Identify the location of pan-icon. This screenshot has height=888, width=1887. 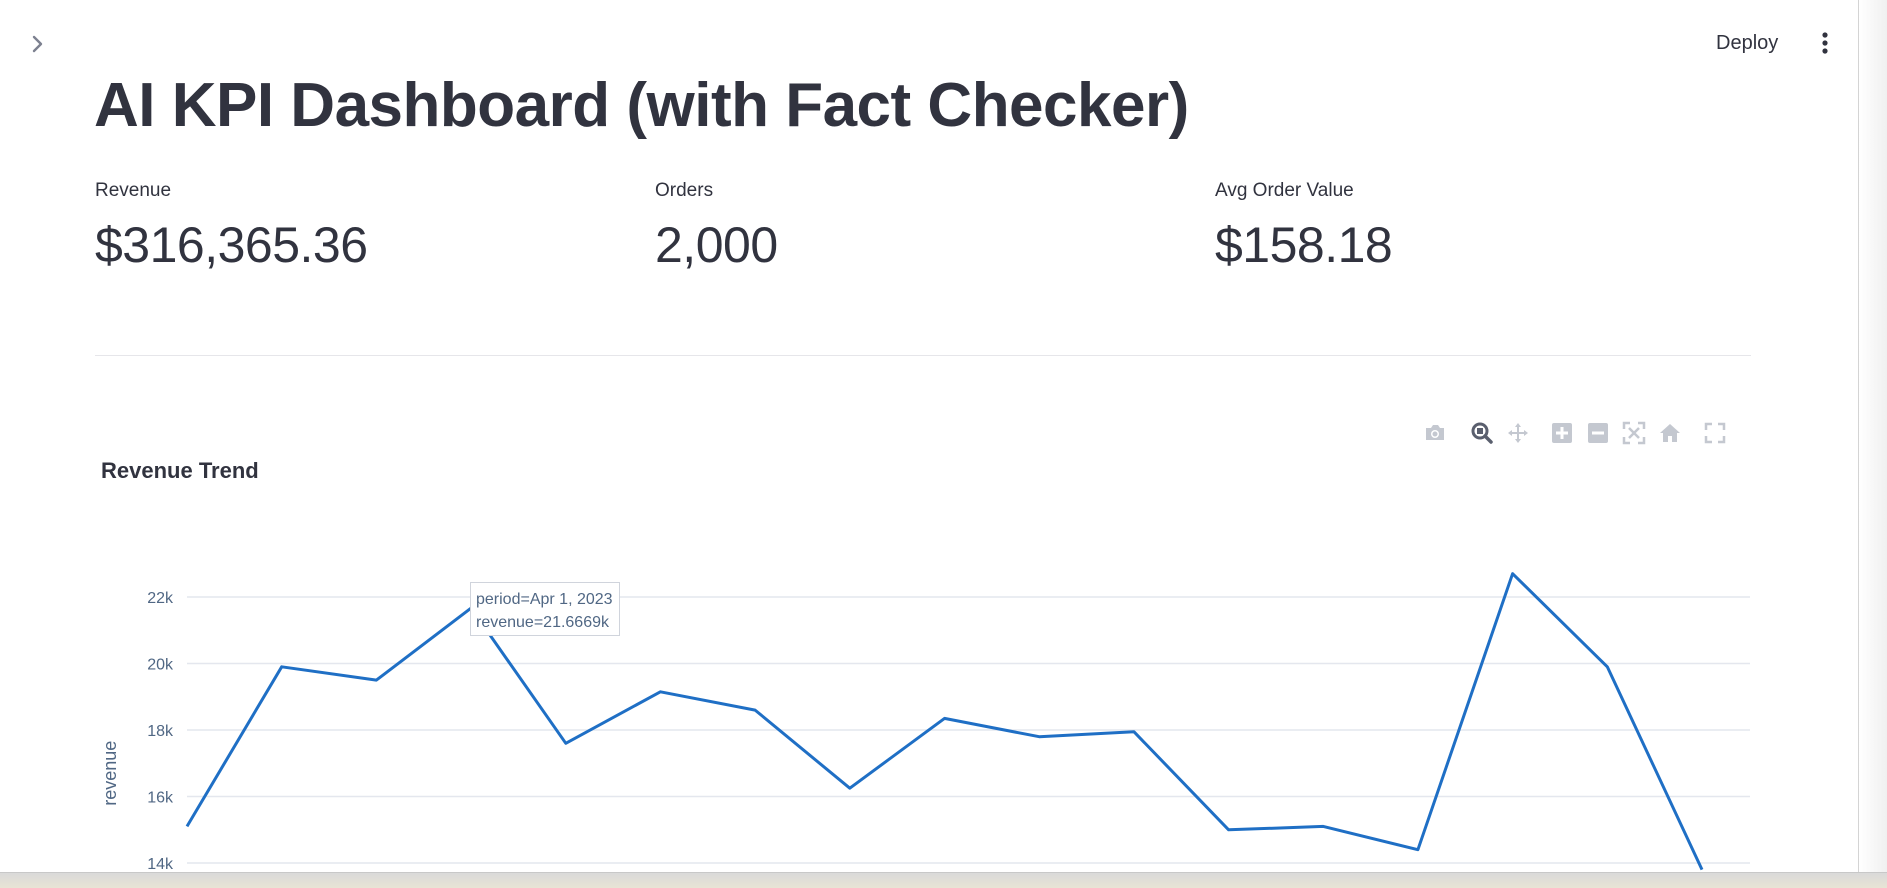
(1518, 433).